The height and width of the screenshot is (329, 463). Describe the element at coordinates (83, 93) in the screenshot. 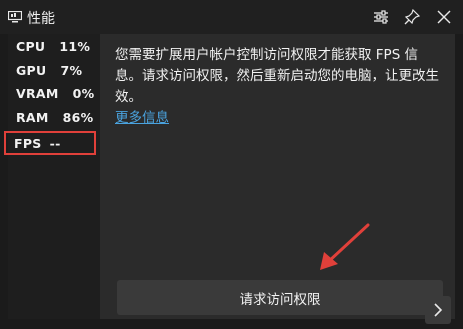

I see `metric-value: 0%` at that location.